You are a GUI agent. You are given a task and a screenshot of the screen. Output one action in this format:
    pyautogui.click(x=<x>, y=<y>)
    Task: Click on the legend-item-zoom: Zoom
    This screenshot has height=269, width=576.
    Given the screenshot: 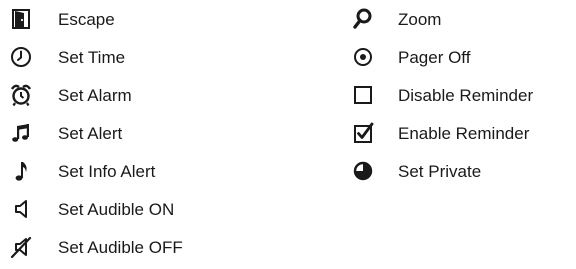 What is the action you would take?
    pyautogui.click(x=441, y=19)
    